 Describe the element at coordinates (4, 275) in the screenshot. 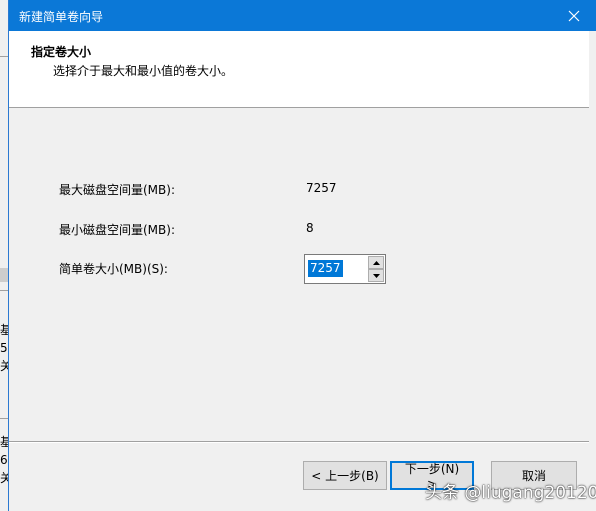

I see `background-scrollbar` at that location.